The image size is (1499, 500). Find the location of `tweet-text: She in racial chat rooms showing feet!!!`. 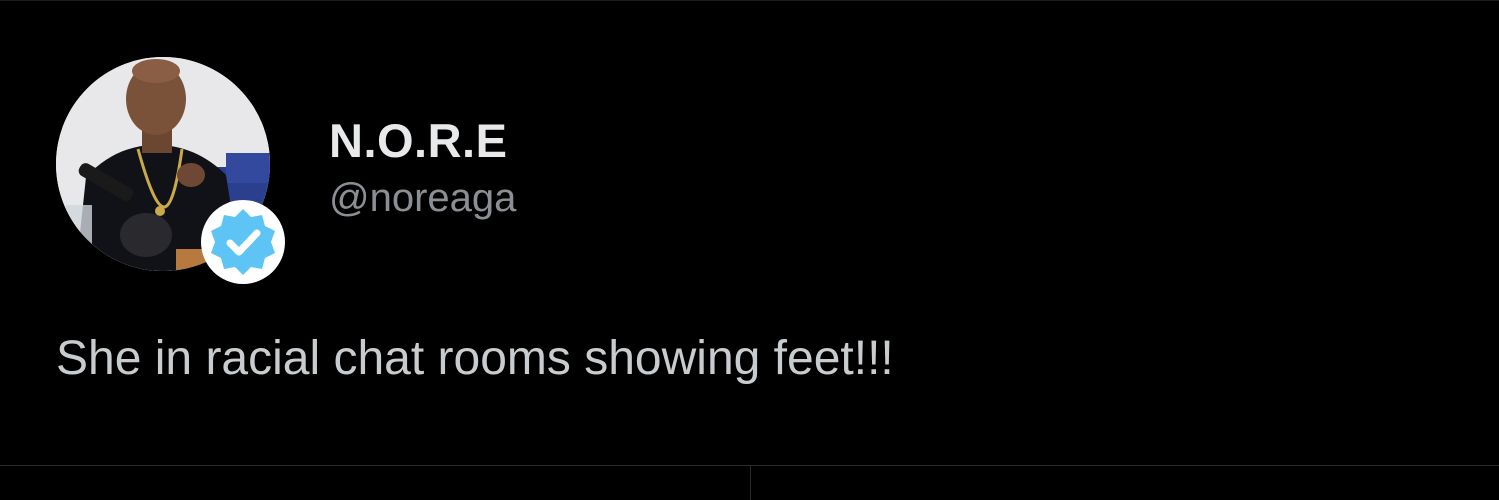

tweet-text: She in racial chat rooms showing feet!!! is located at coordinates (475, 358).